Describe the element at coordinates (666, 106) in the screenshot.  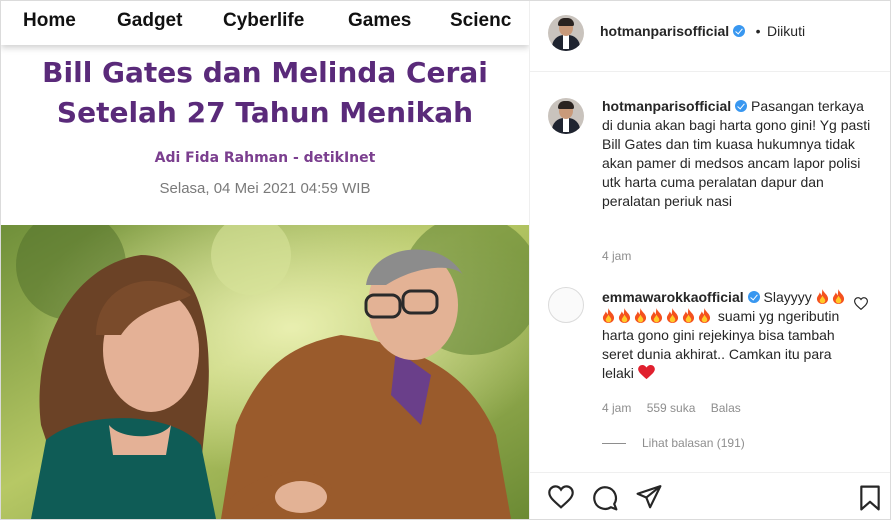
I see `caption-username: hotmanparisofficial` at that location.